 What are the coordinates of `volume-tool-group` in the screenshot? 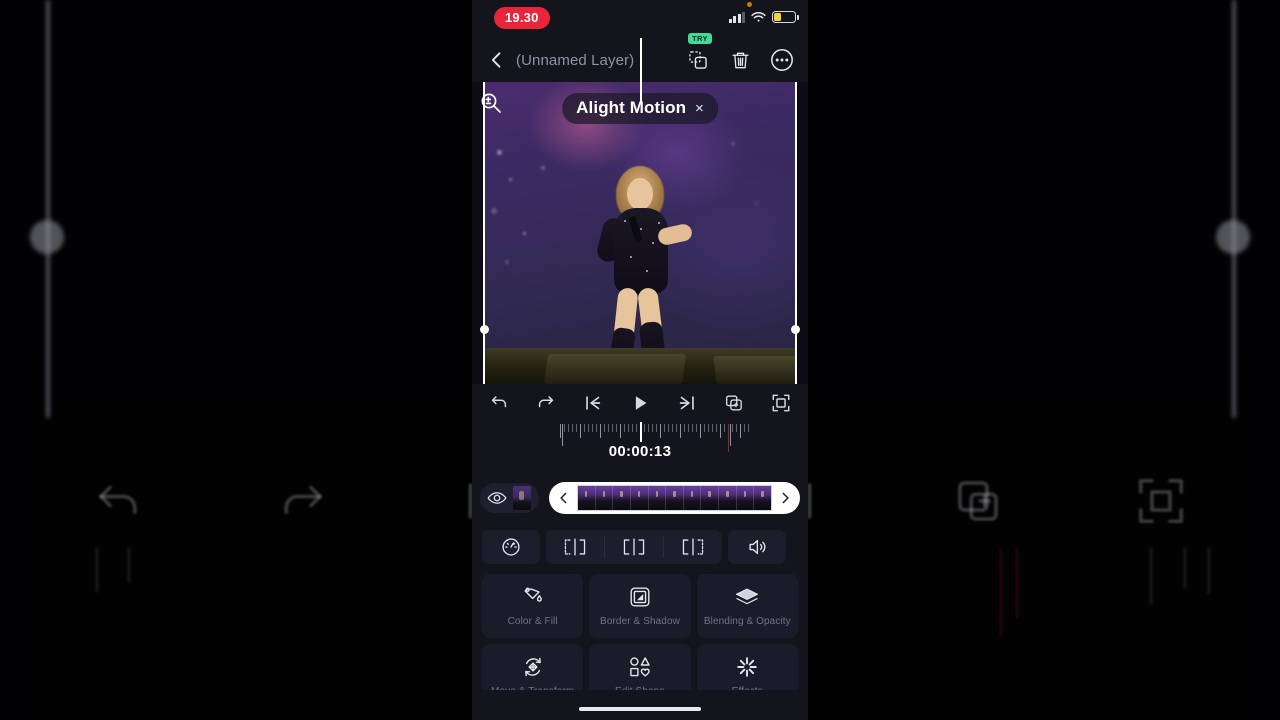 It's located at (757, 547).